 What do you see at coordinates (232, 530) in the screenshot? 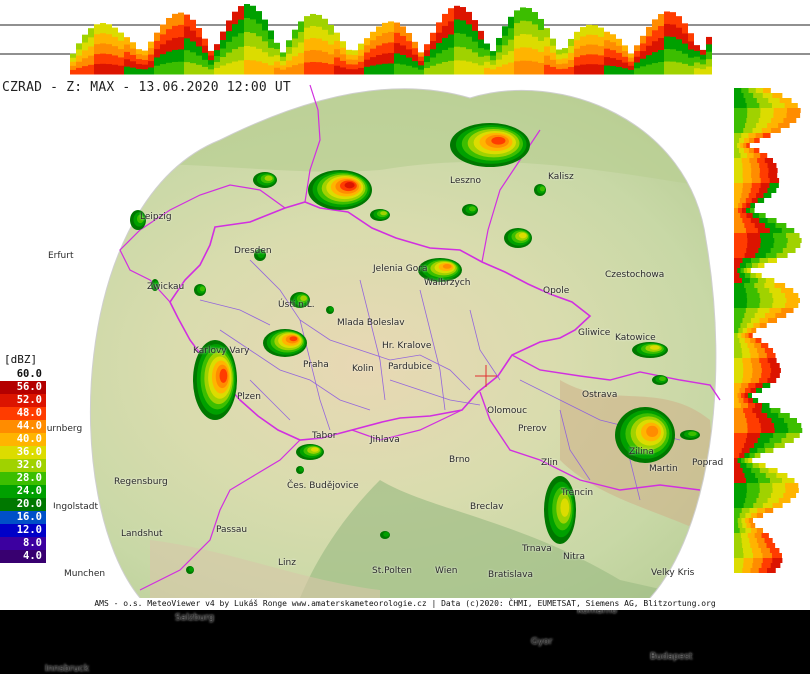
I see `city-label: Passau` at bounding box center [232, 530].